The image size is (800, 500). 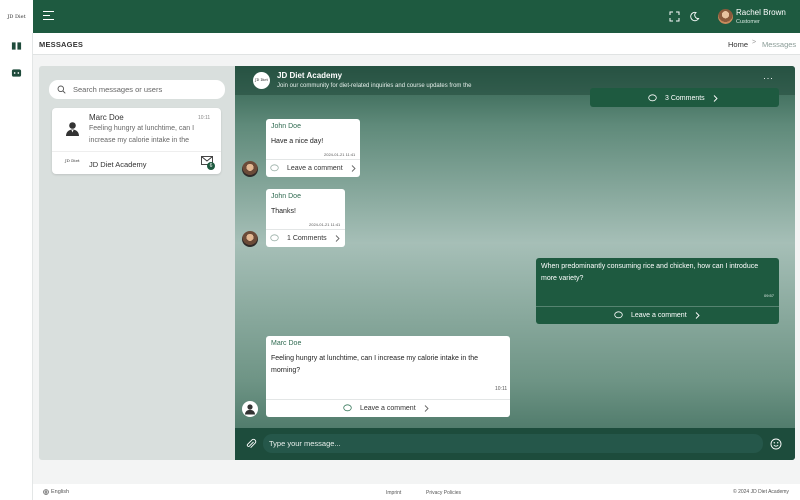 I want to click on page-title: MESSAGES, so click(x=61, y=44).